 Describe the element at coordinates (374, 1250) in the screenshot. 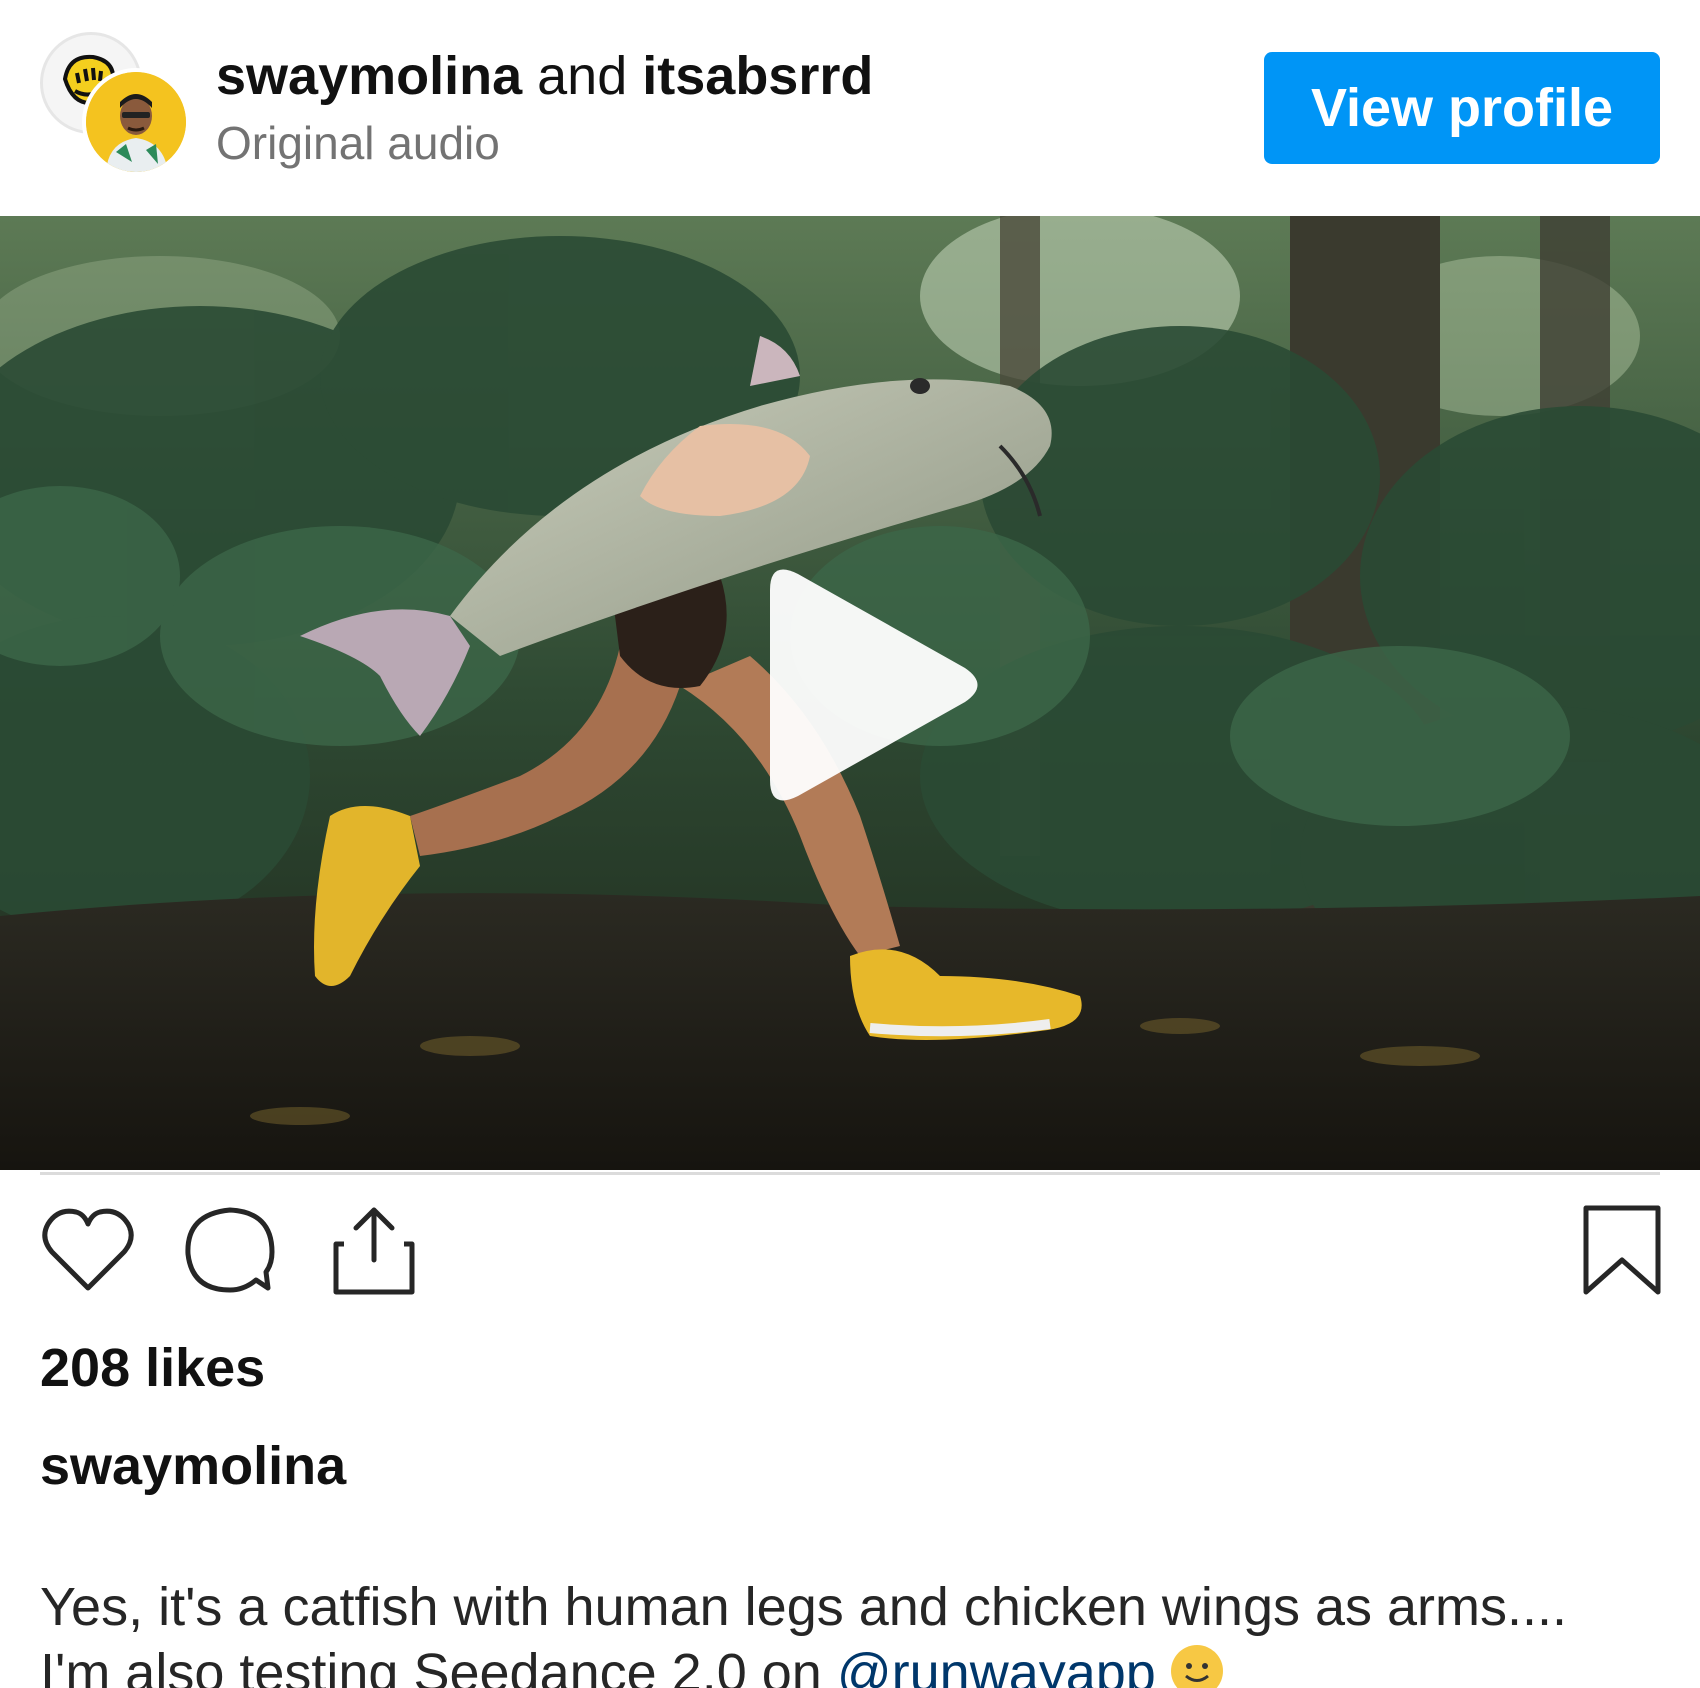

I see `share-icon` at that location.